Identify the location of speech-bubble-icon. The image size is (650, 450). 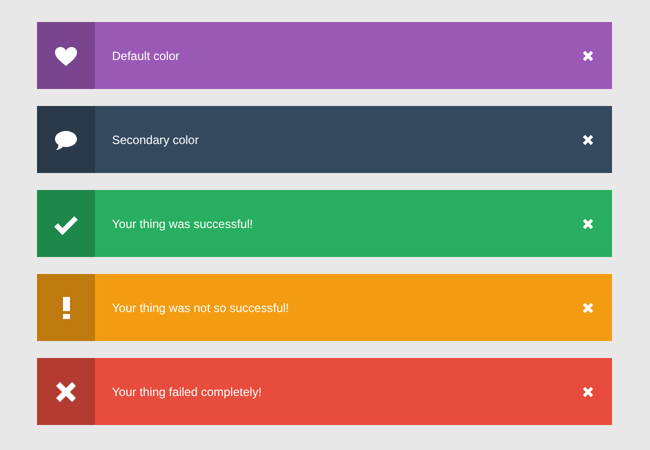
(66, 139).